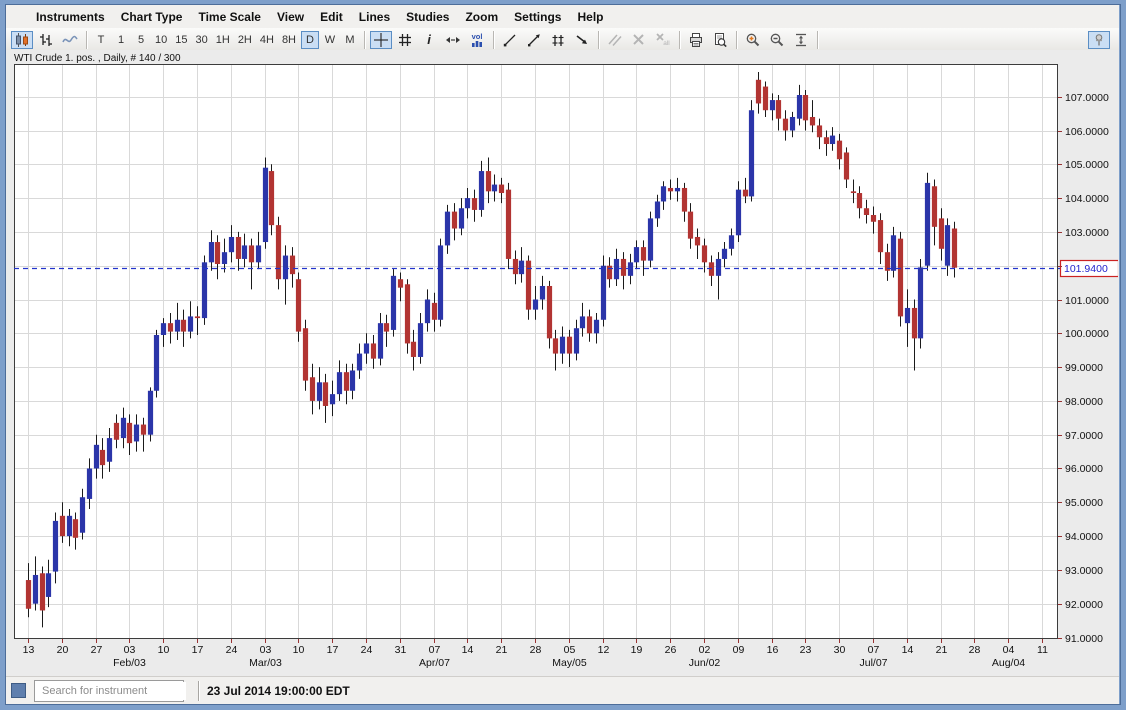 This screenshot has width=1126, height=710. Describe the element at coordinates (232, 650) in the screenshot. I see `x-axis-label: 24` at that location.